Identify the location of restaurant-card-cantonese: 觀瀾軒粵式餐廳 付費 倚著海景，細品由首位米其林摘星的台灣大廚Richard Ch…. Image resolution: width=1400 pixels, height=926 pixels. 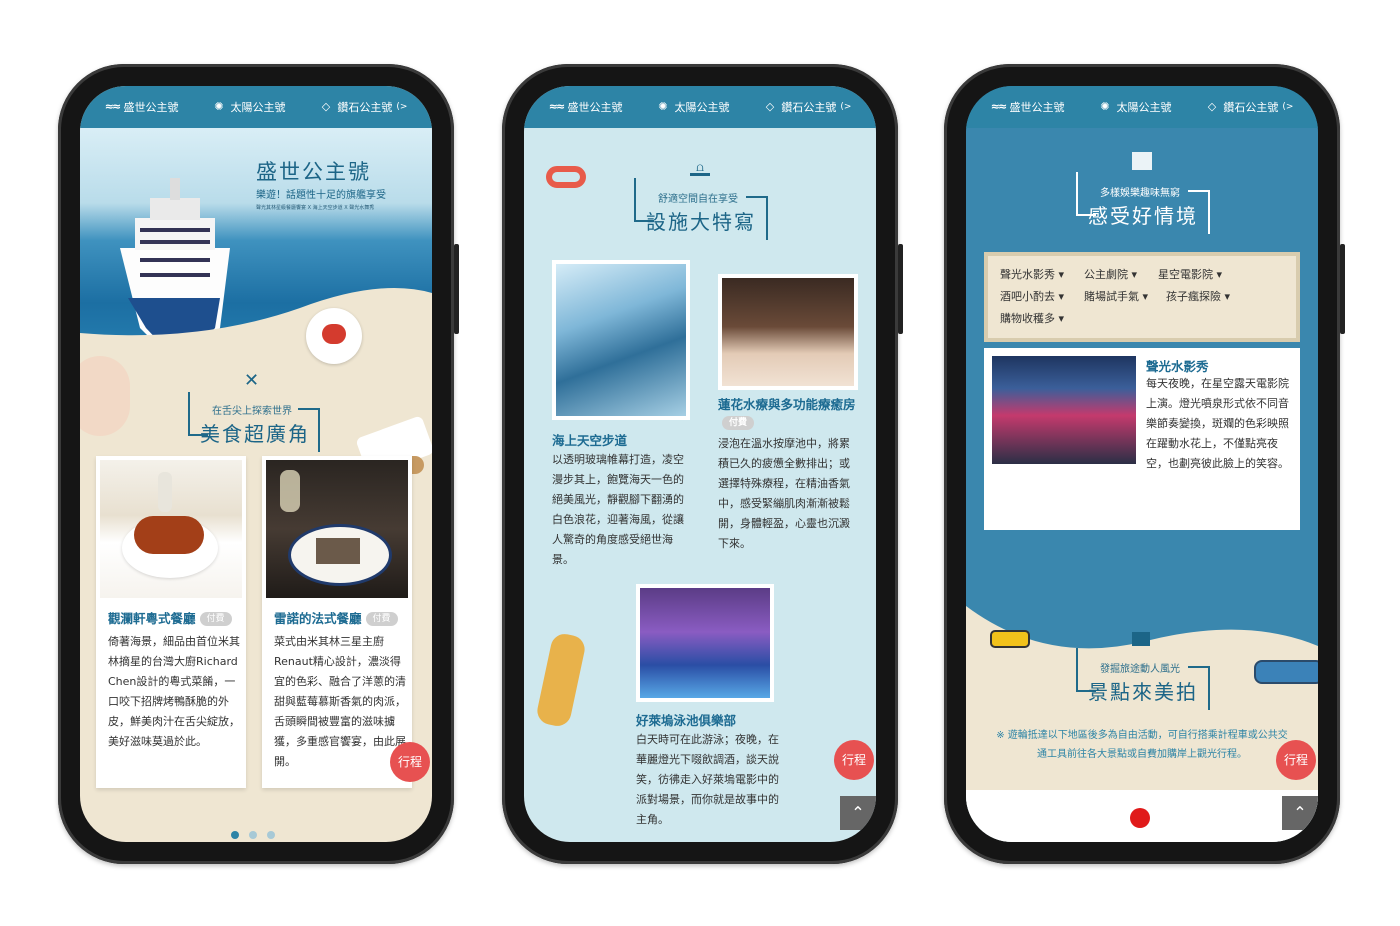
(171, 622).